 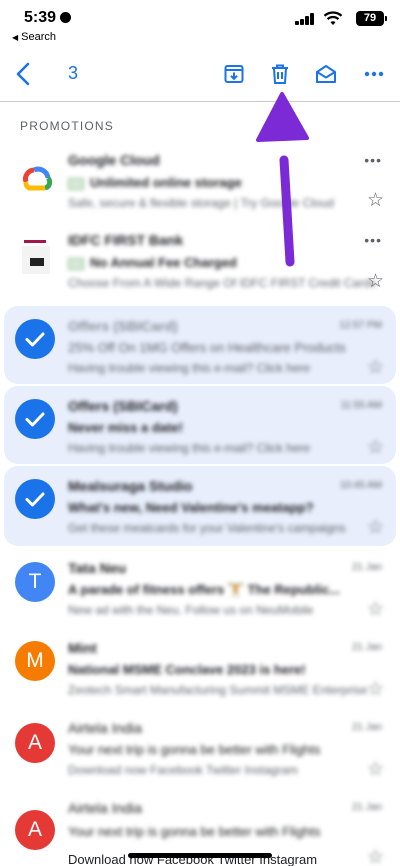 I want to click on back-to-app-link: ◀ Search, so click(x=34, y=37).